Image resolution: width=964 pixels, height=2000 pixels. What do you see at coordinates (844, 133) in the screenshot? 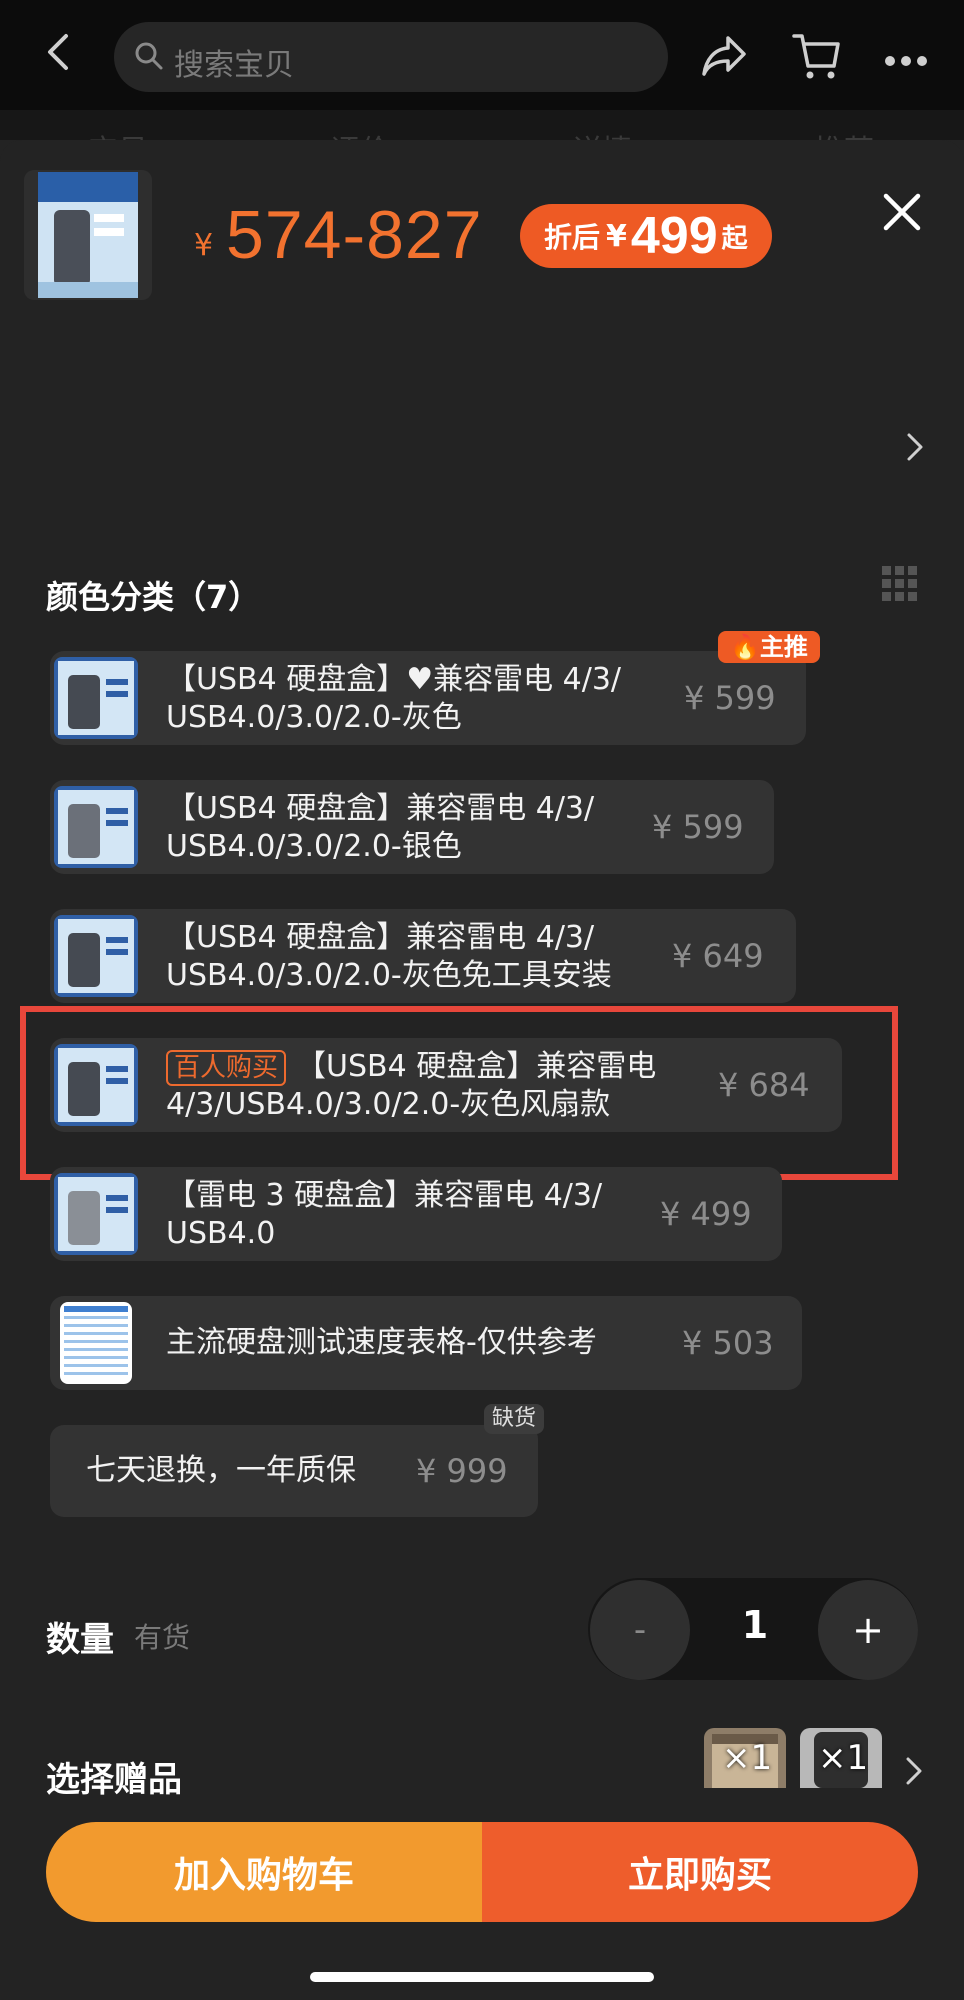
I see `tab-recommend: 推荐` at bounding box center [844, 133].